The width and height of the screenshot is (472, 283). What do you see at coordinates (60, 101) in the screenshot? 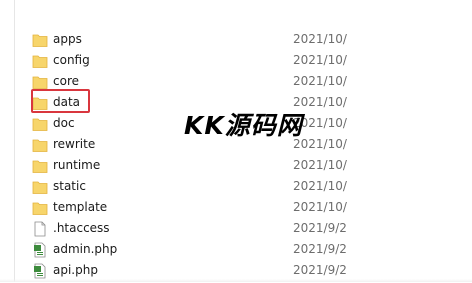
I see `highlight-box` at bounding box center [60, 101].